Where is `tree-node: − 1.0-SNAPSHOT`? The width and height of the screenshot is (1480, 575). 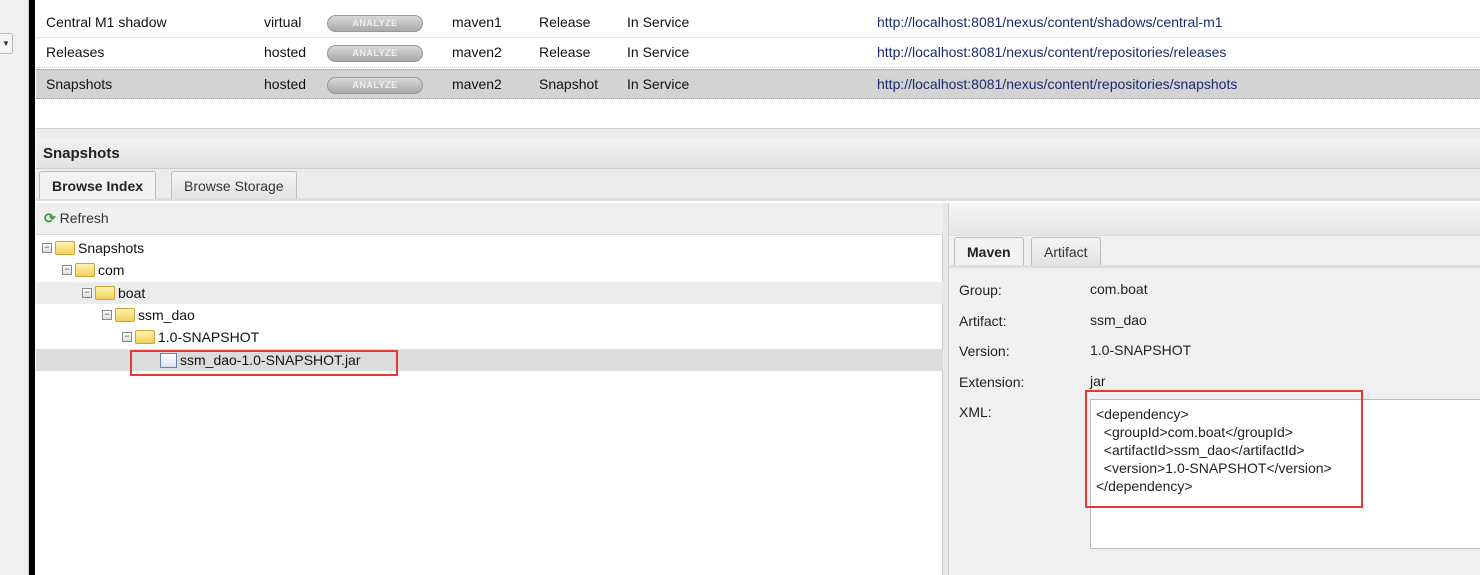
tree-node: − 1.0-SNAPSHOT is located at coordinates (489, 337).